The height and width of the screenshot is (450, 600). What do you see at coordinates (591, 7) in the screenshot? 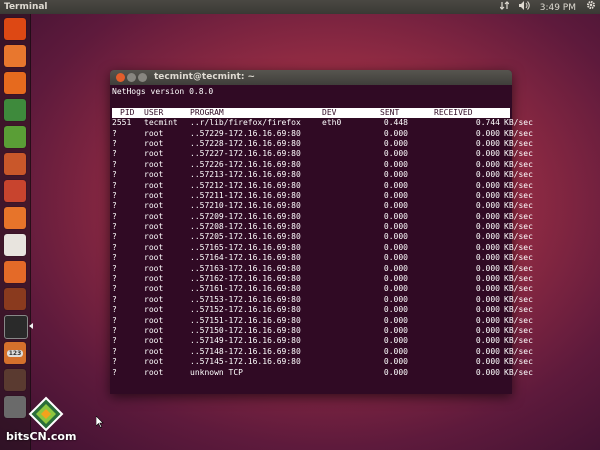
I see `settings-gear-icon` at bounding box center [591, 7].